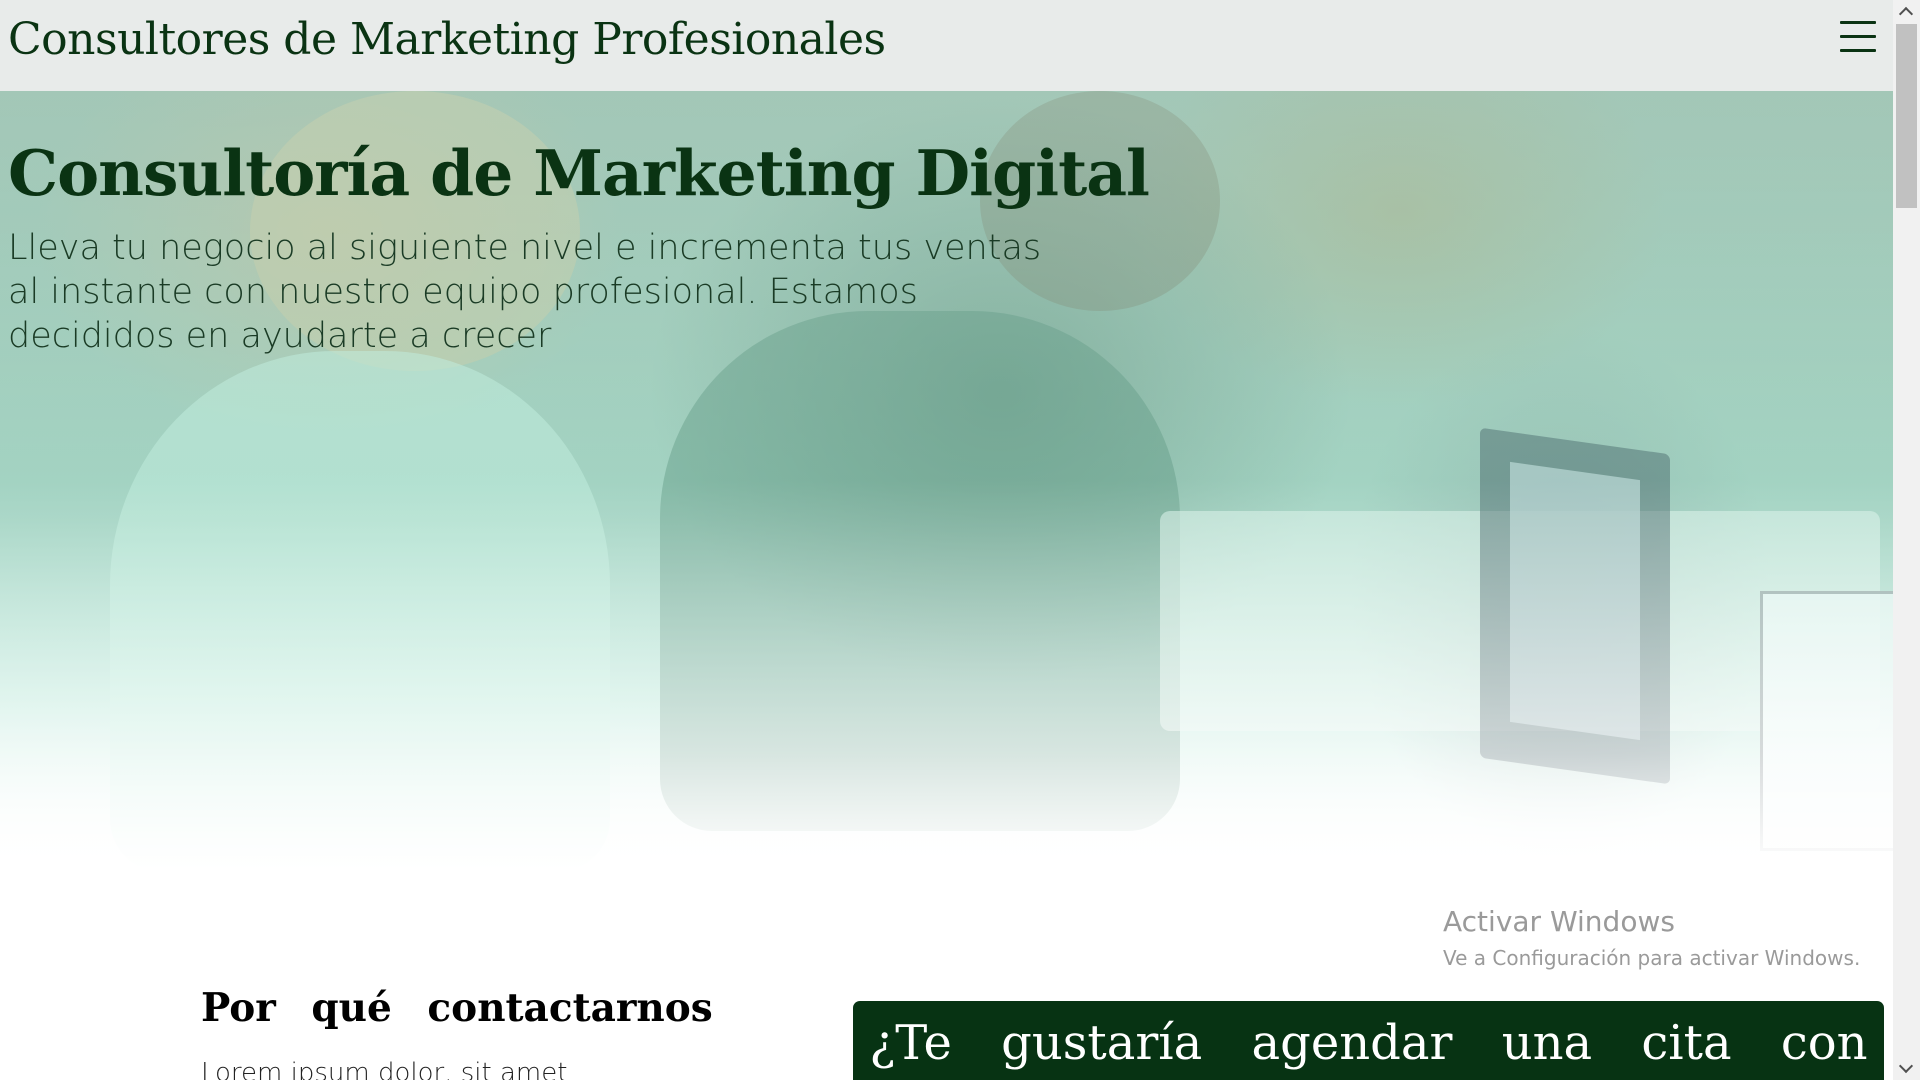 This screenshot has height=1080, width=1920. I want to click on scroll-down-arrow-icon, so click(1906, 1069).